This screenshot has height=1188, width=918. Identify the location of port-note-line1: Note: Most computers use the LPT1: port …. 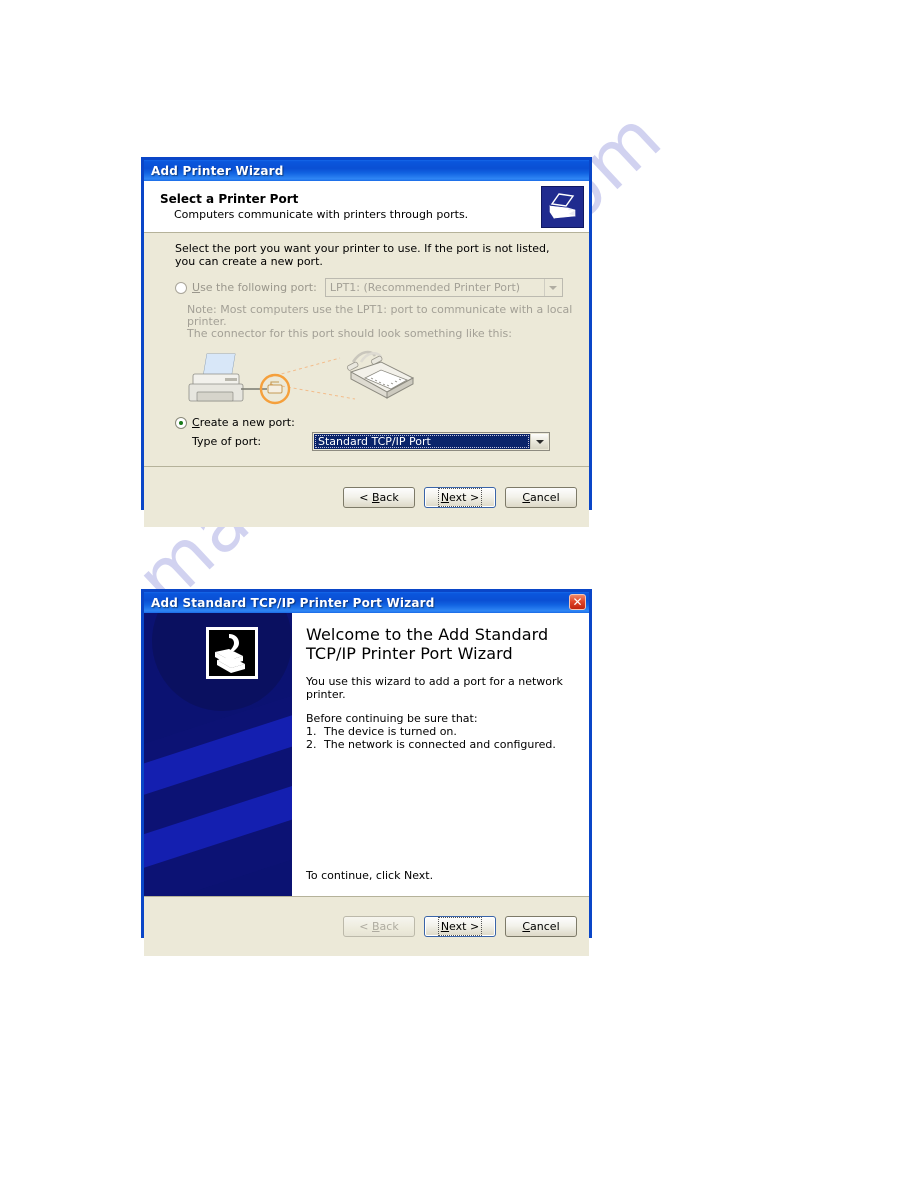
(380, 315).